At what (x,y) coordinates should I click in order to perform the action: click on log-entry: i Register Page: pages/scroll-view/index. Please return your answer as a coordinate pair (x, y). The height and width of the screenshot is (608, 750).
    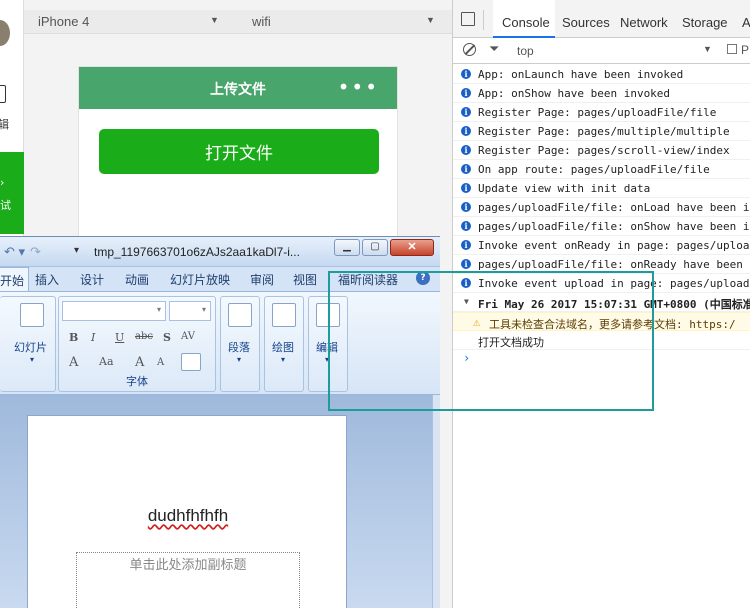
    Looking at the image, I should click on (601, 150).